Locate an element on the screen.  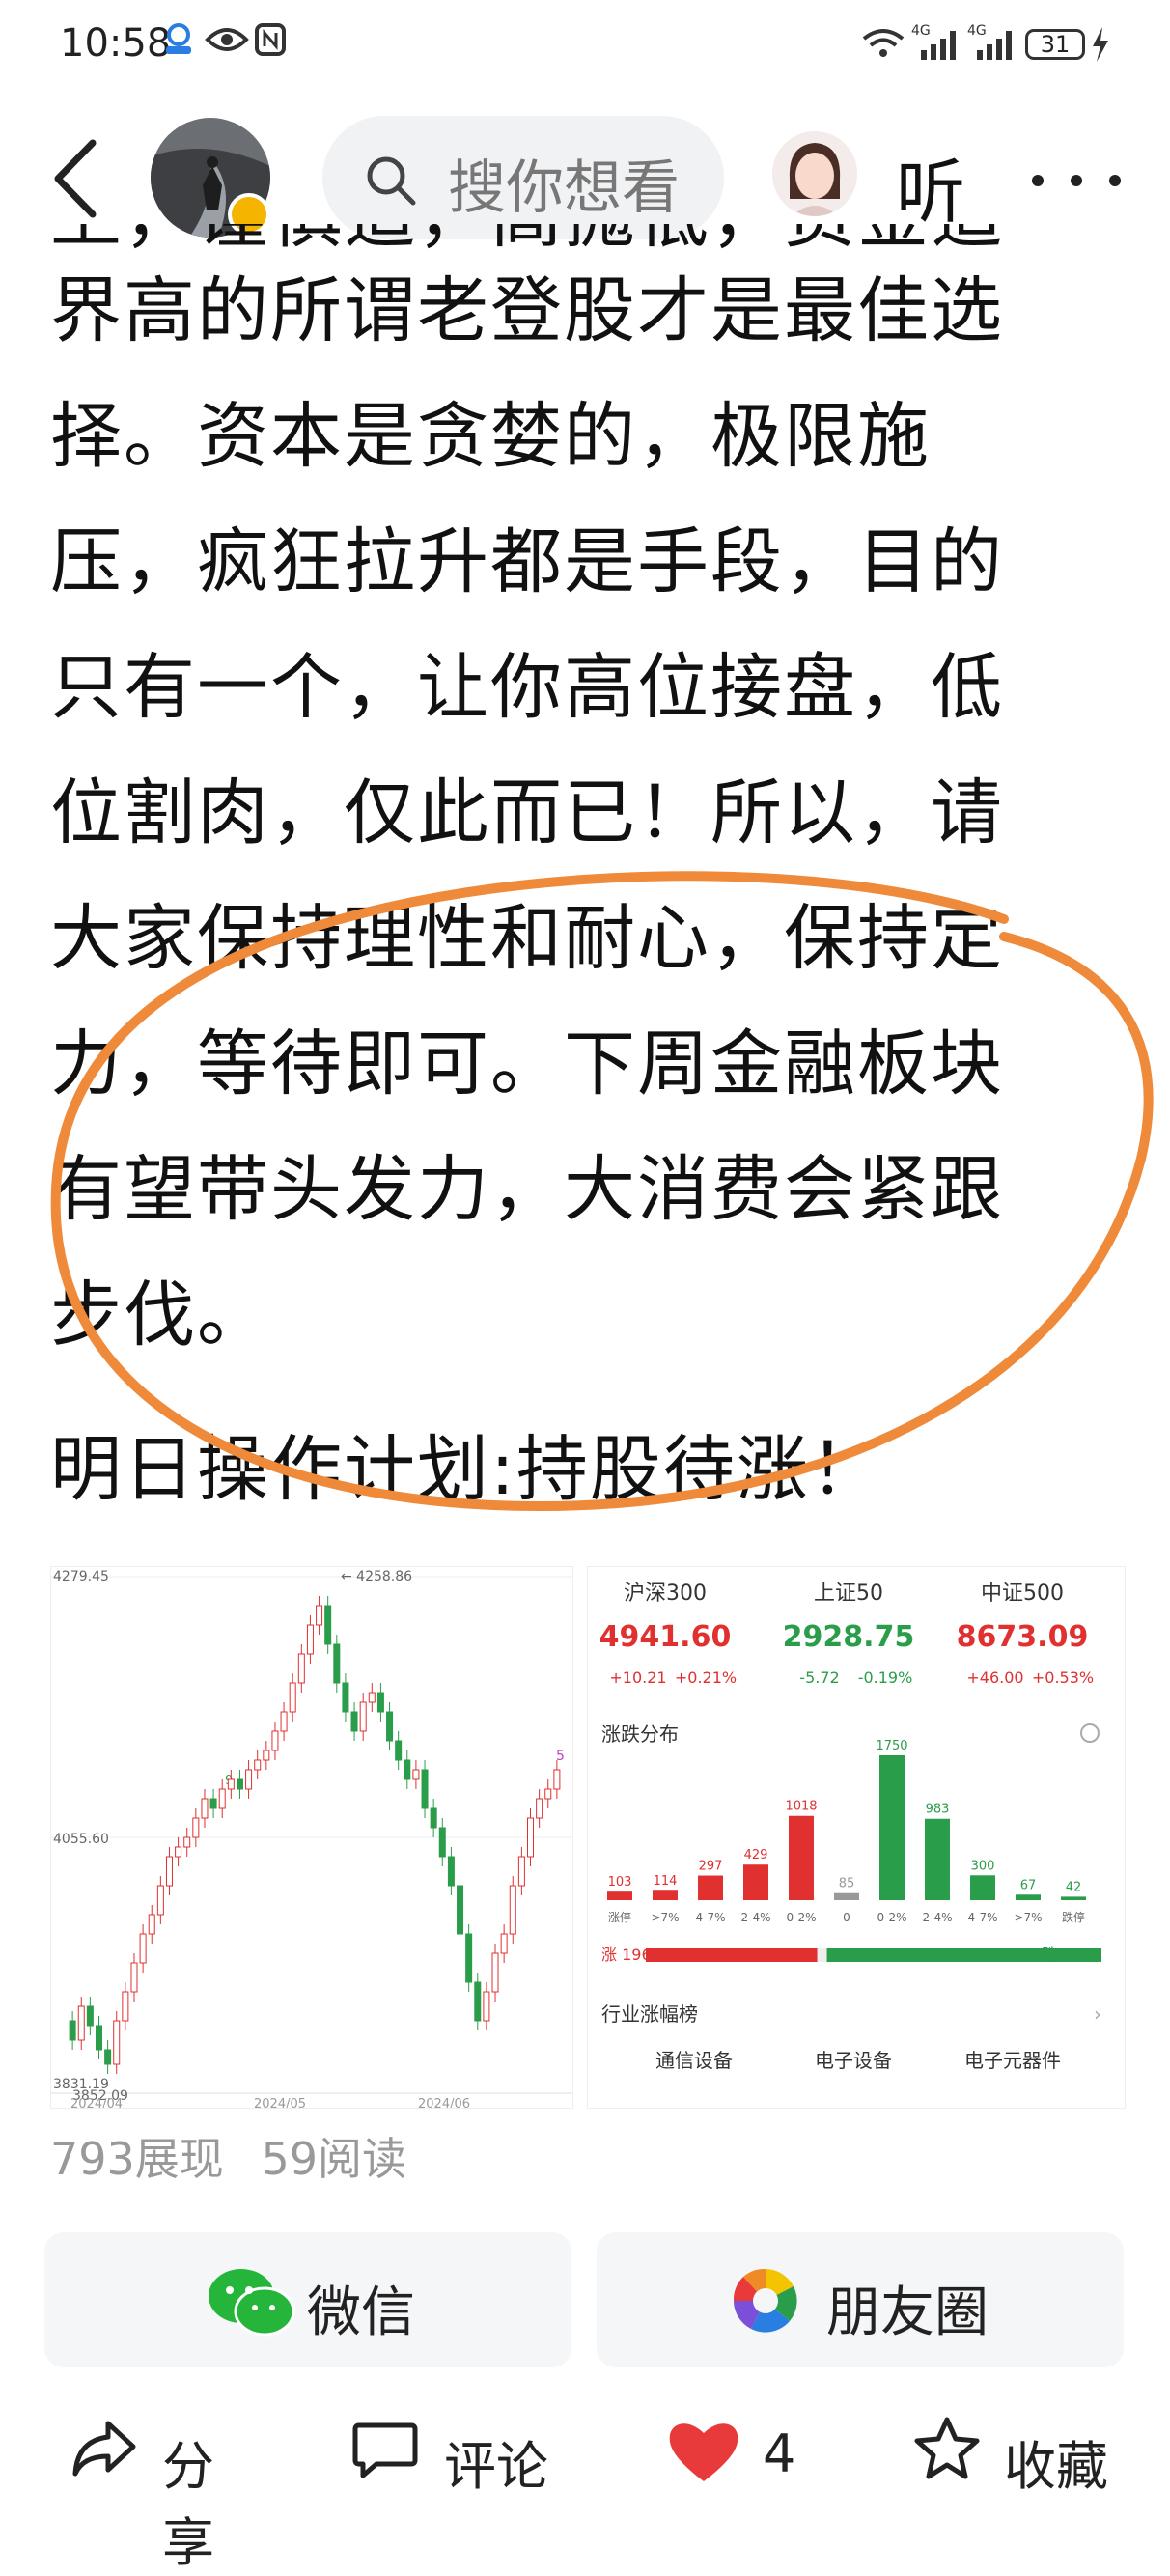
wifi-icon is located at coordinates (883, 43).